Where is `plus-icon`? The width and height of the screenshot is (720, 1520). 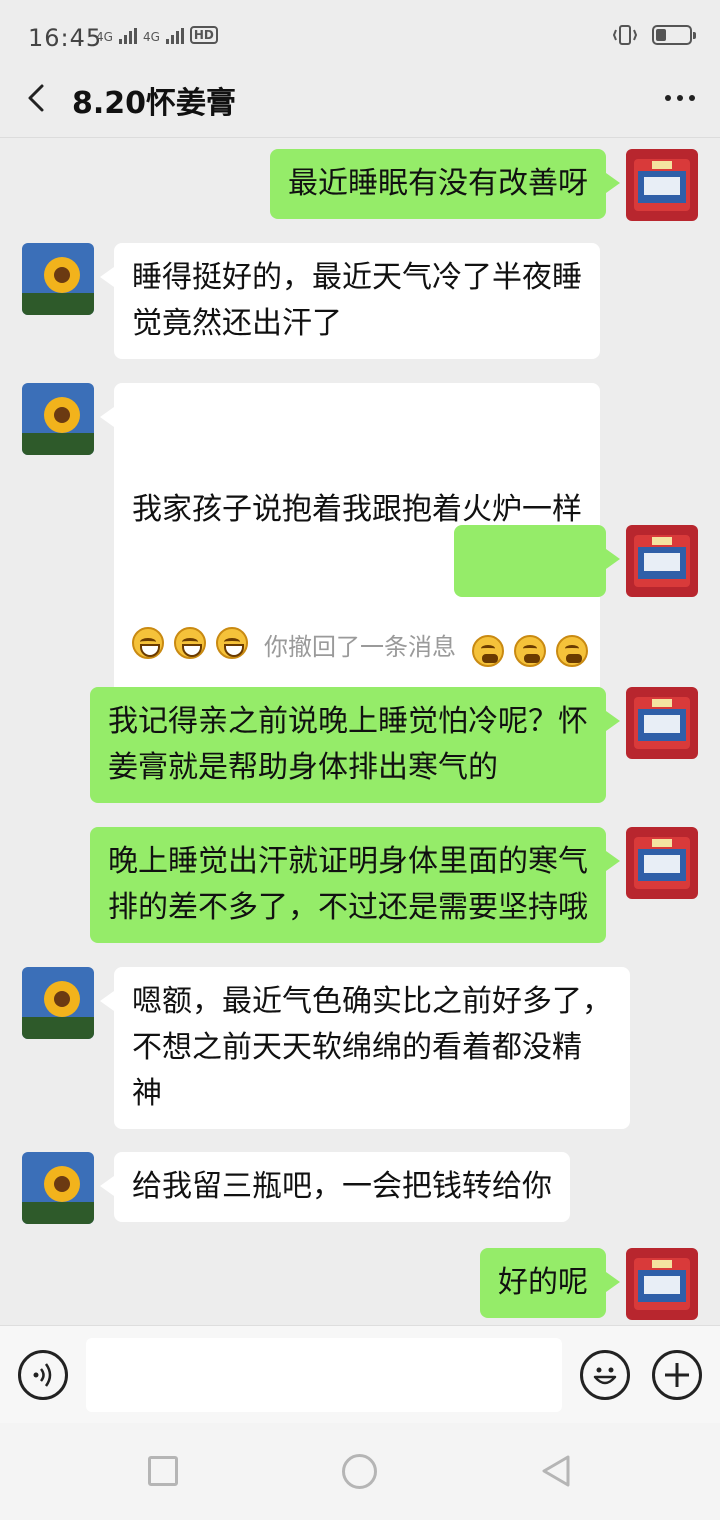 plus-icon is located at coordinates (677, 1375).